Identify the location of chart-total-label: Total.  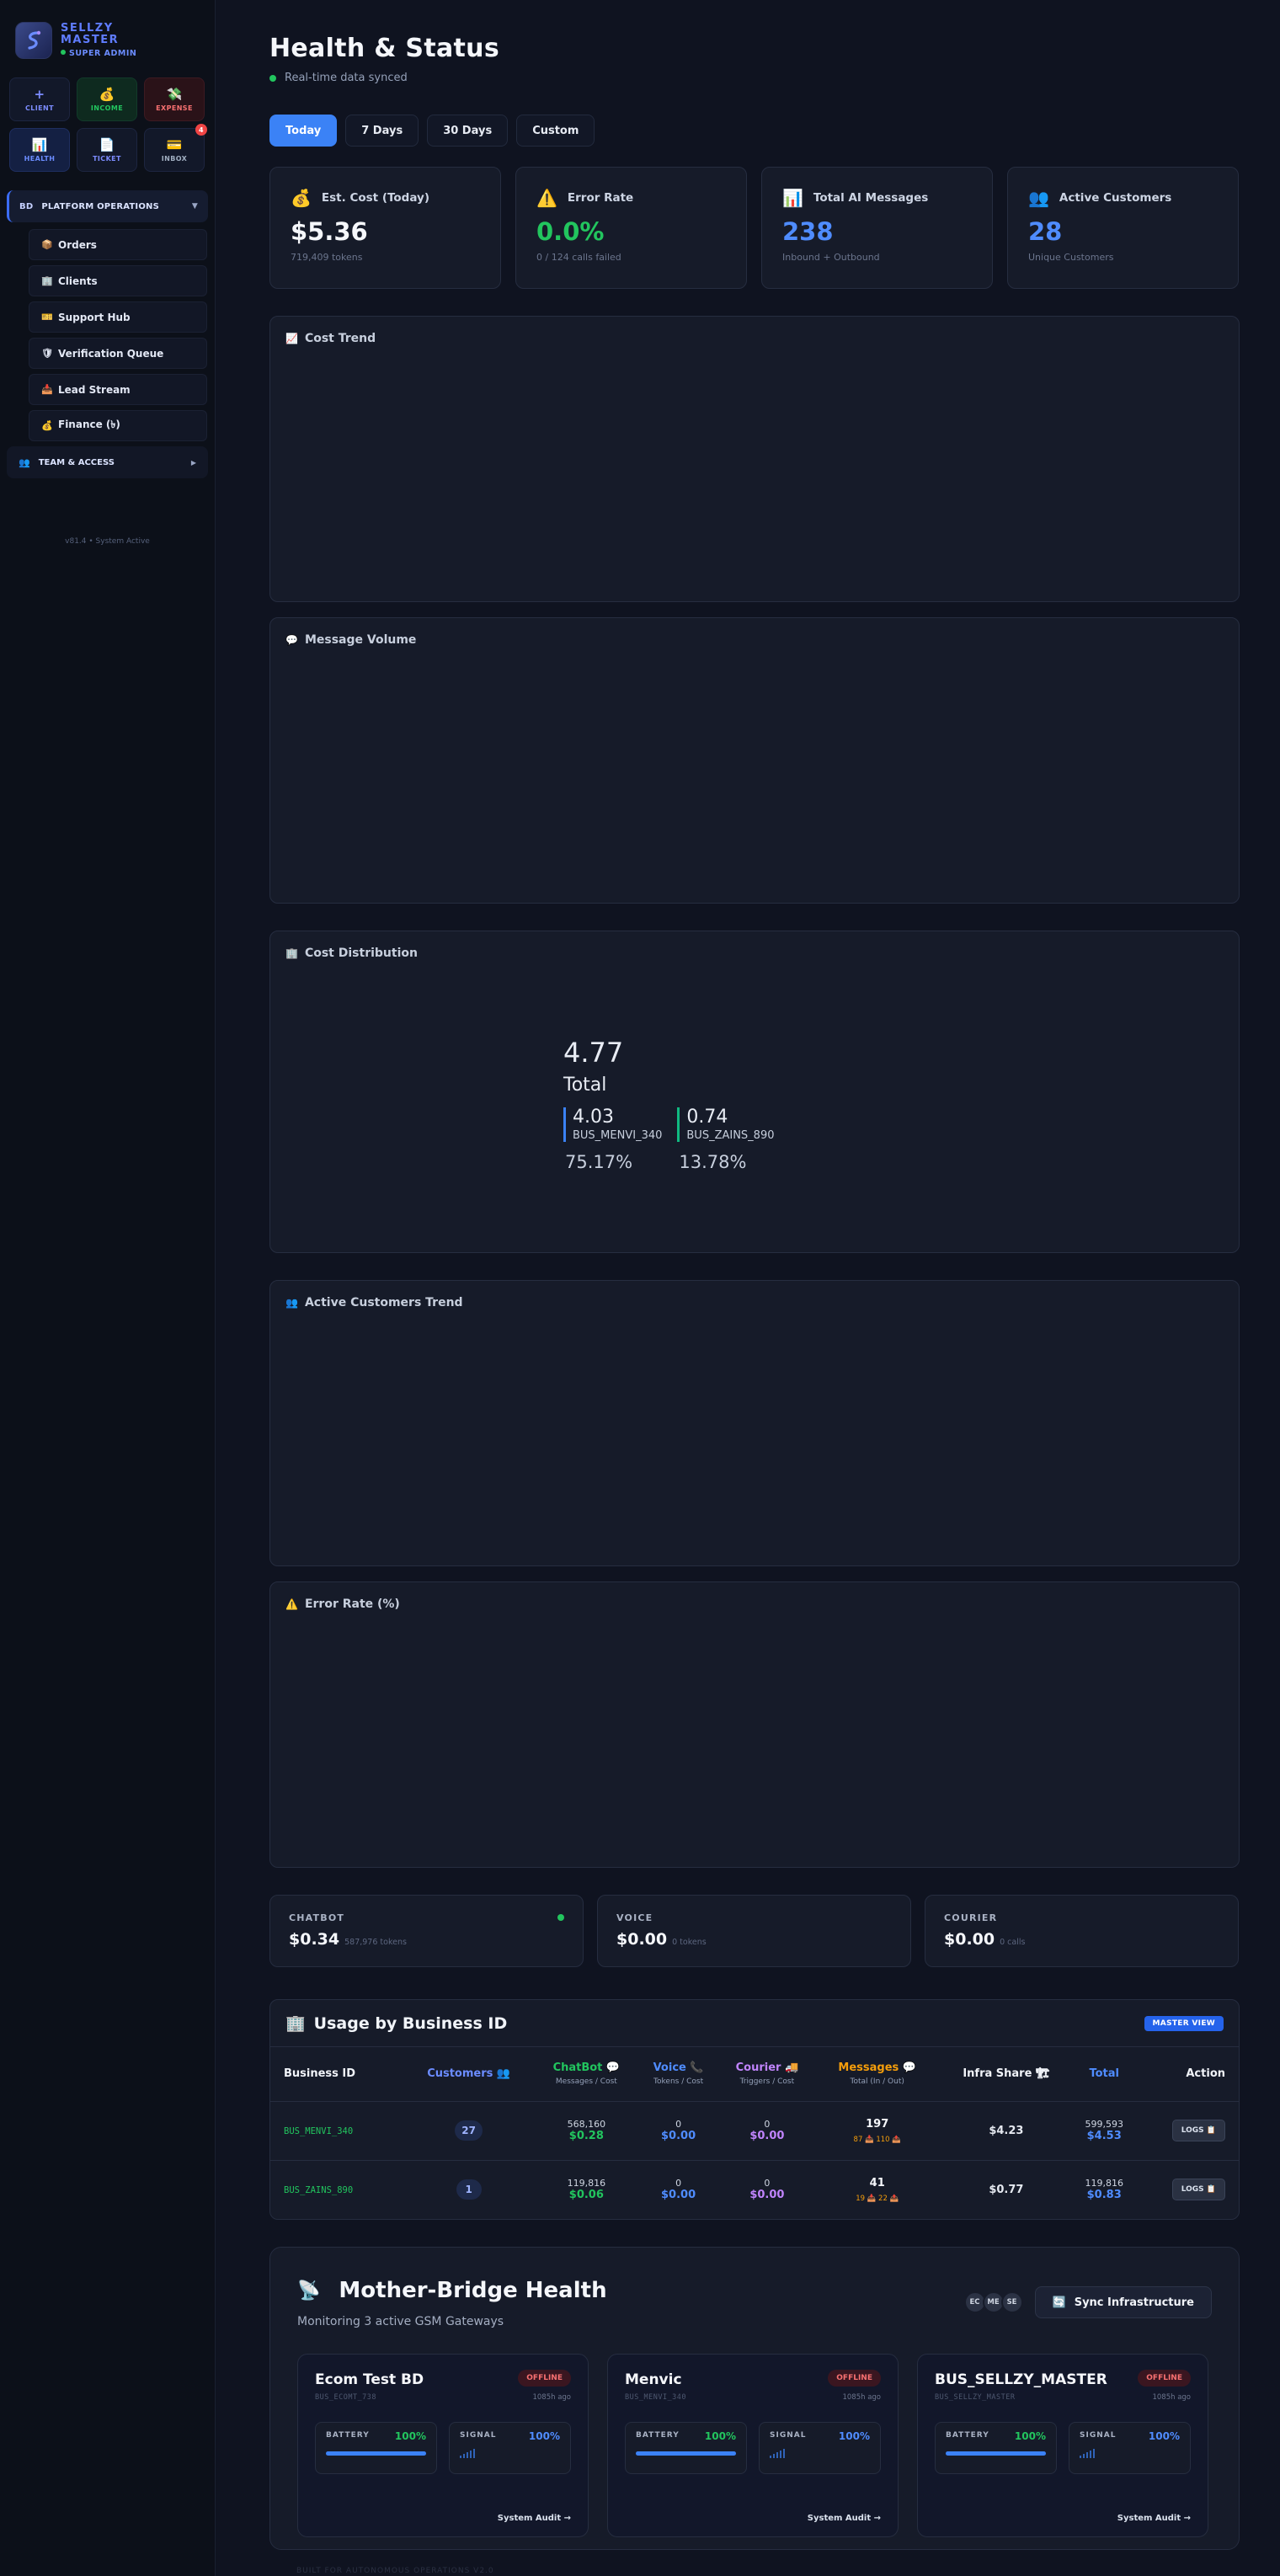
(585, 1085).